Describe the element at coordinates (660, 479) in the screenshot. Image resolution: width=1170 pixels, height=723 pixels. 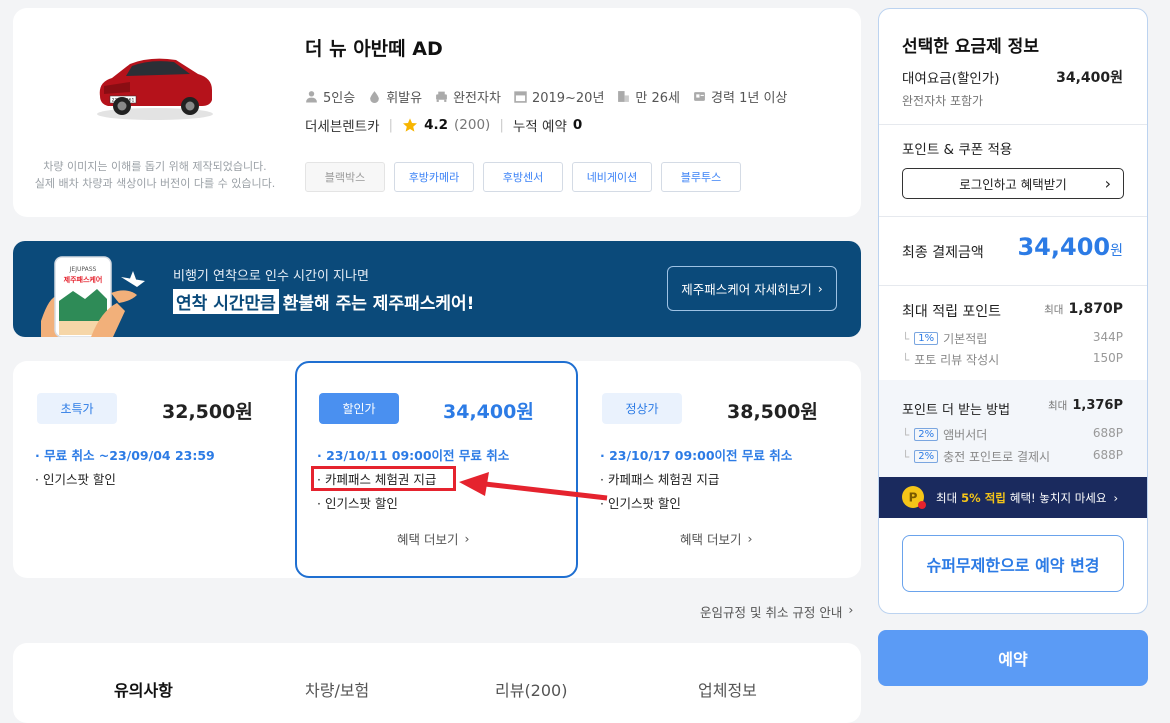
I see `plan-line: · 카페패스 체험권 지급` at that location.